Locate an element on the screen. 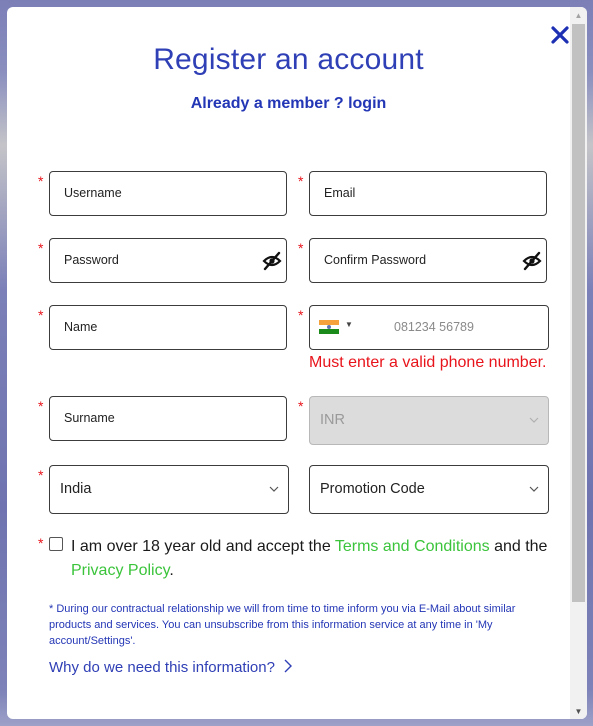 The image size is (593, 726). chevron-right-icon is located at coordinates (288, 666).